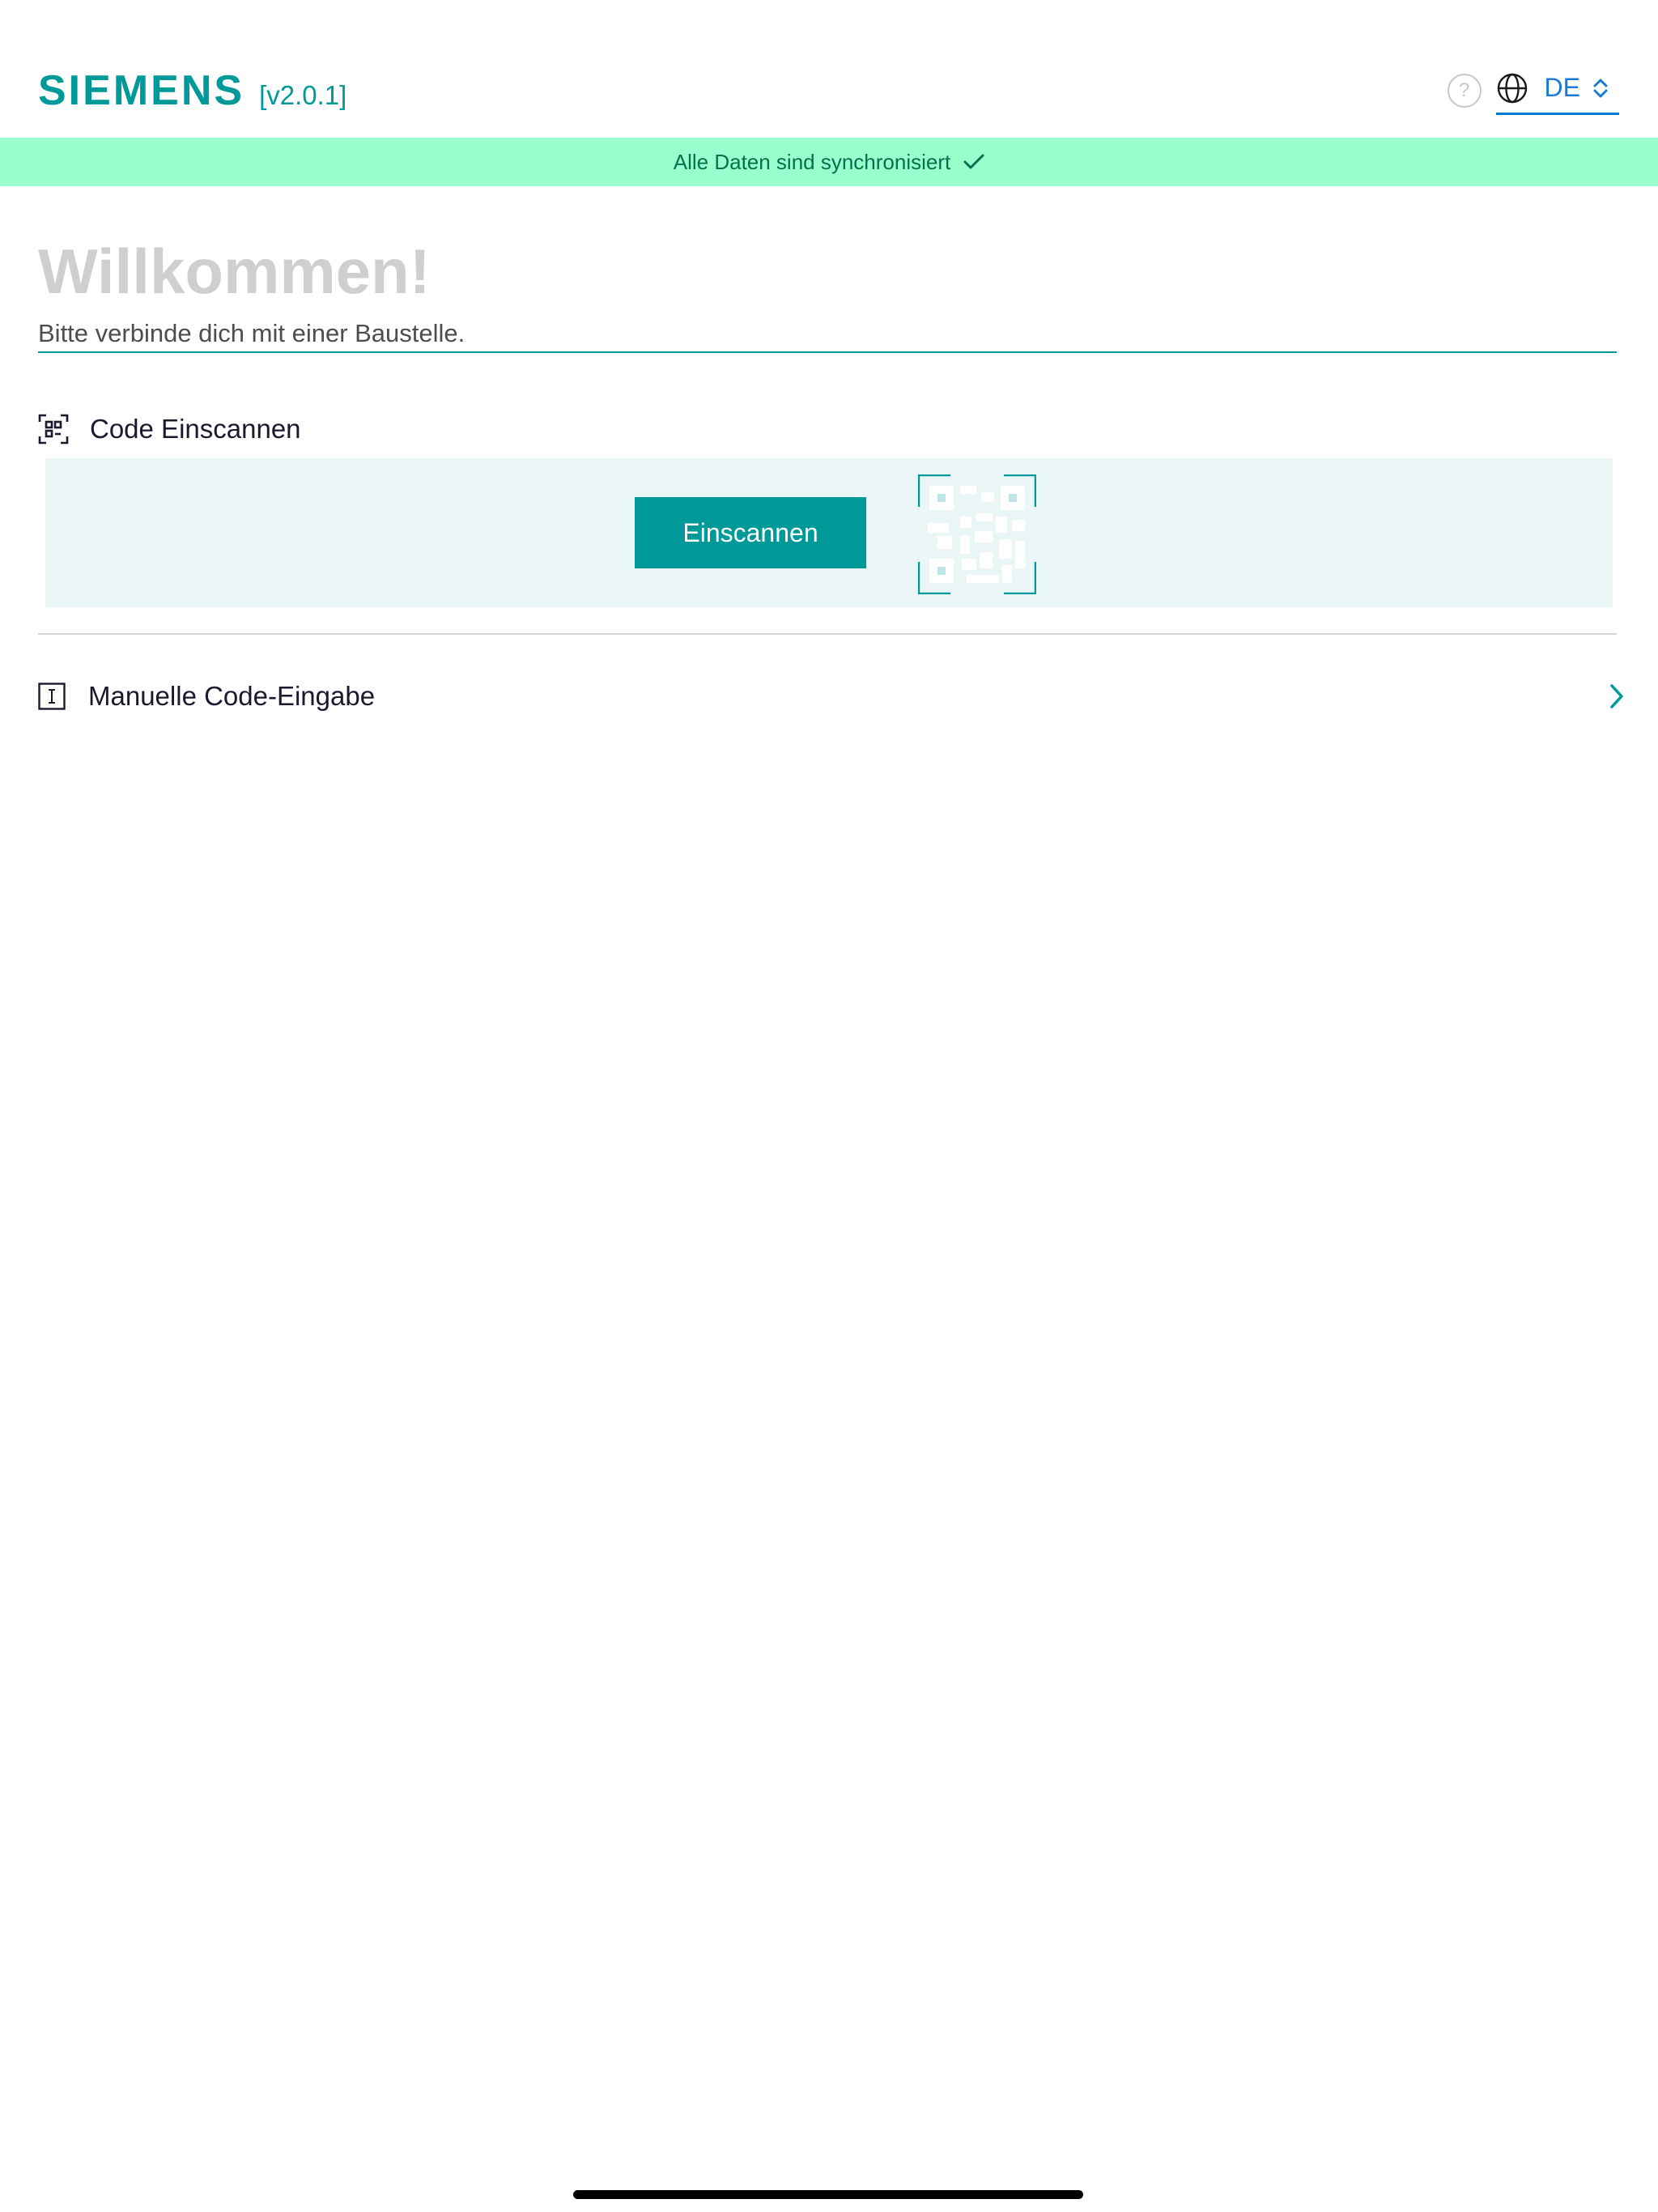 The height and width of the screenshot is (2212, 1658). What do you see at coordinates (1464, 91) in the screenshot?
I see `help-icon: ?` at bounding box center [1464, 91].